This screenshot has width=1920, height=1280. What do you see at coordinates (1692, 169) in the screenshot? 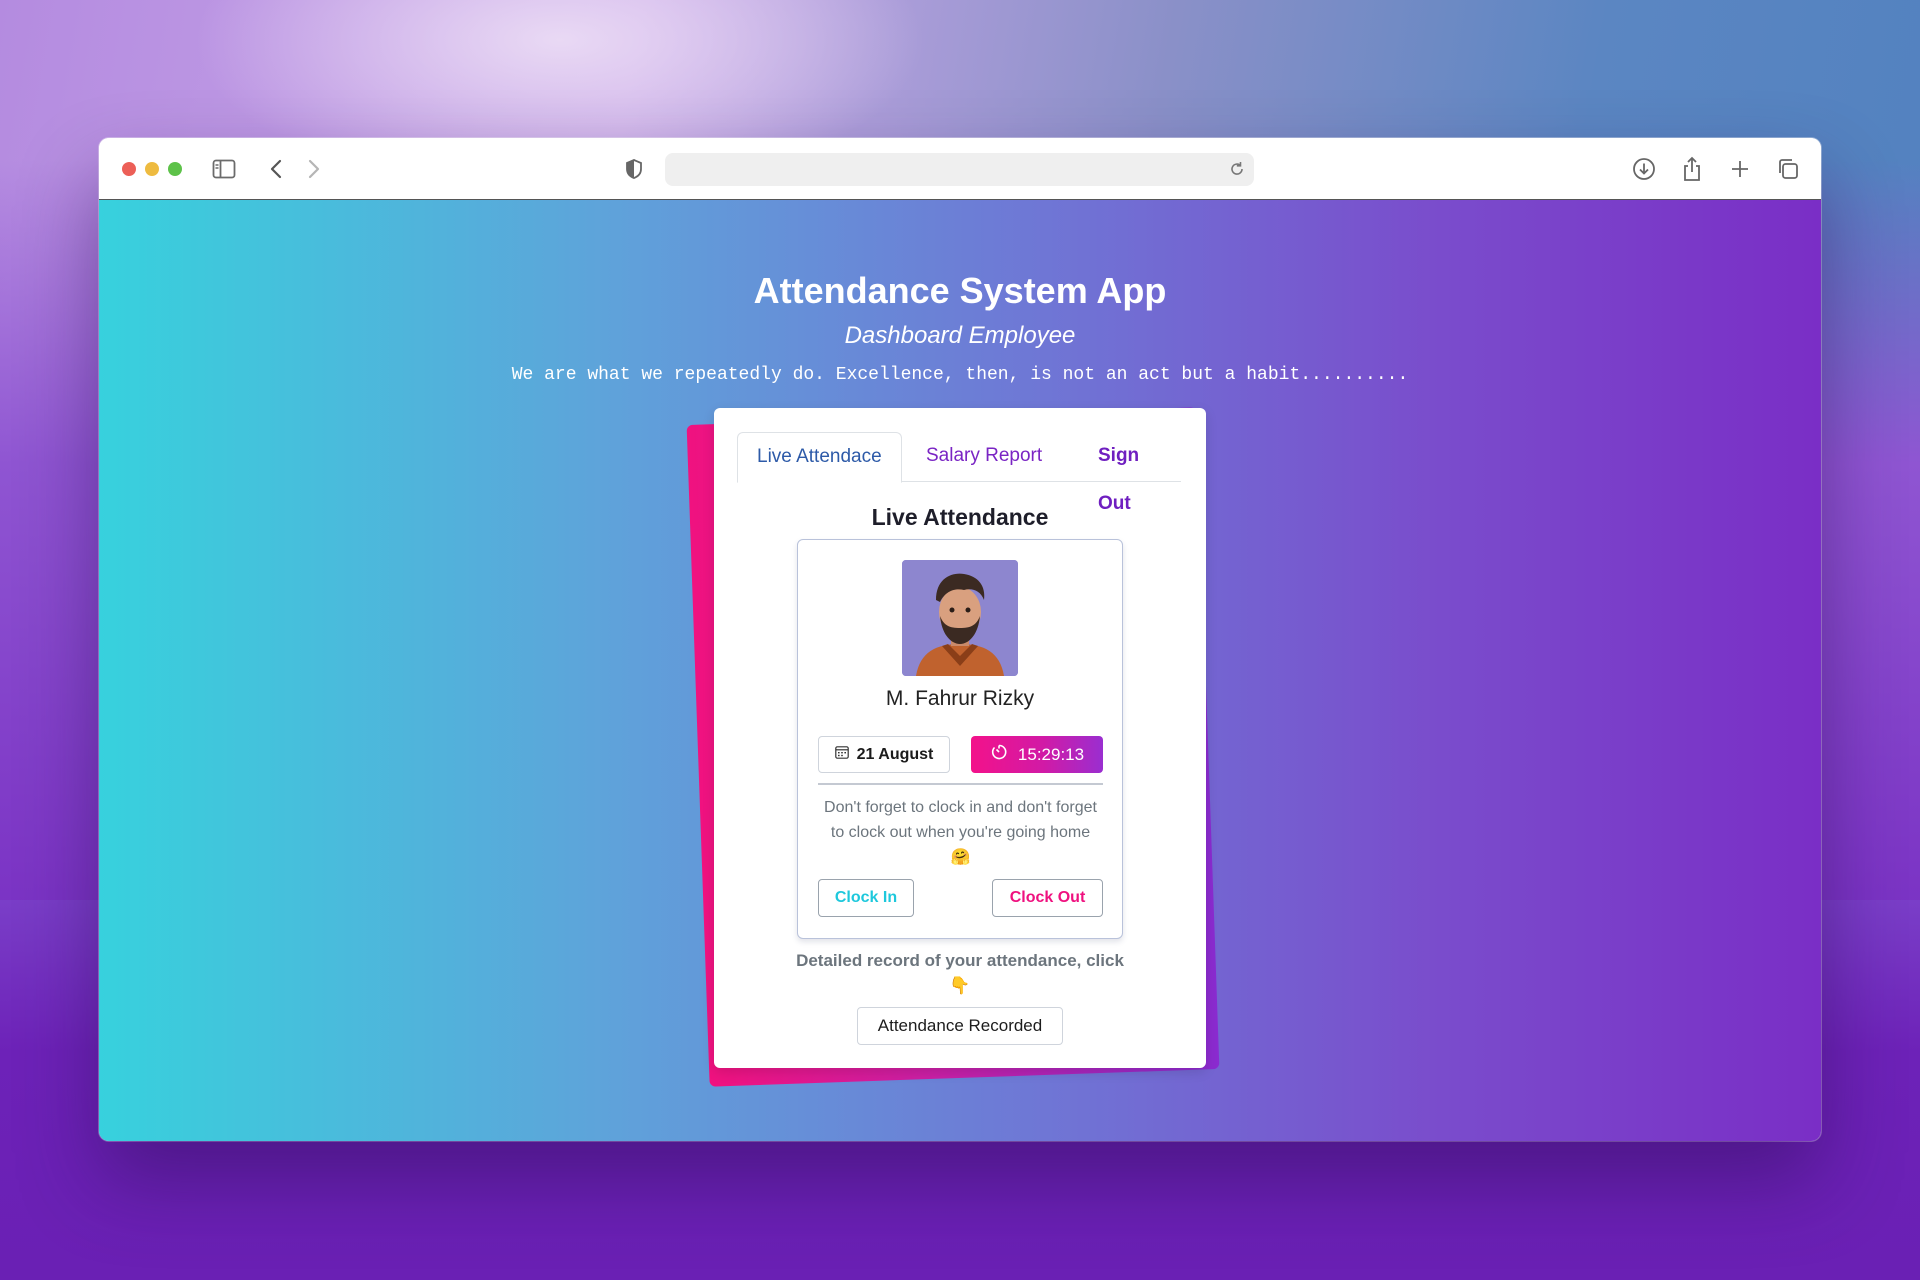
I see `share-icon` at bounding box center [1692, 169].